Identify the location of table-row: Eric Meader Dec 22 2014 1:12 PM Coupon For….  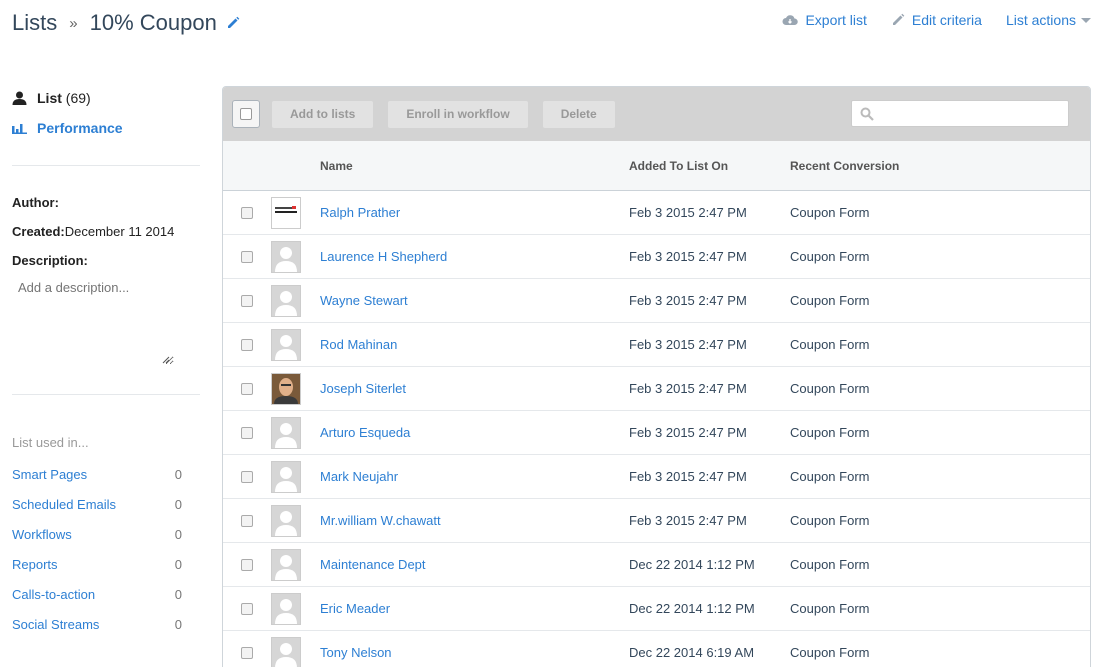
(656, 609).